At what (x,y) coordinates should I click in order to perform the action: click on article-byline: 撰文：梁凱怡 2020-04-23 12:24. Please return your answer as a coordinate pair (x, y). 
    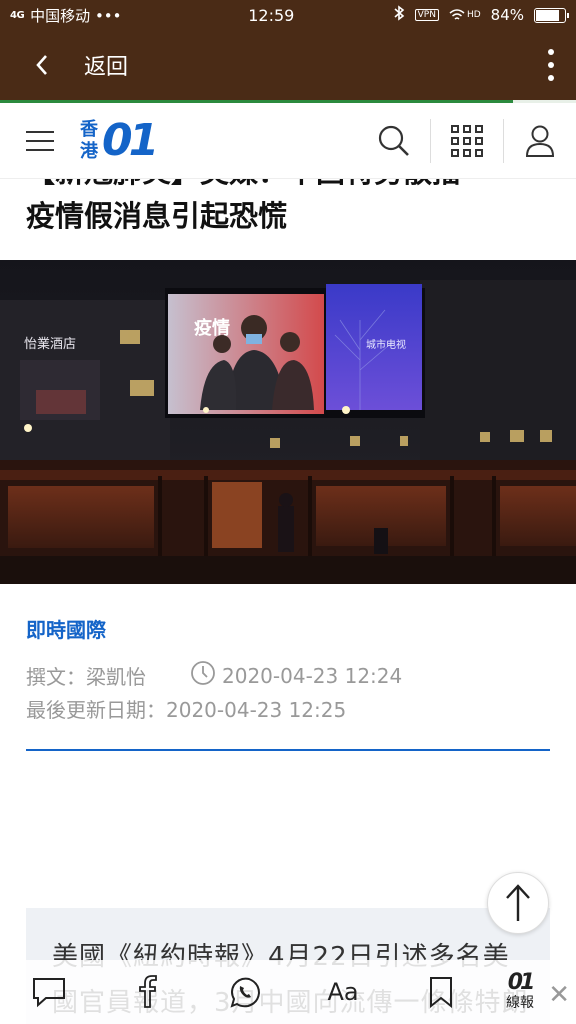
    Looking at the image, I should click on (214, 675).